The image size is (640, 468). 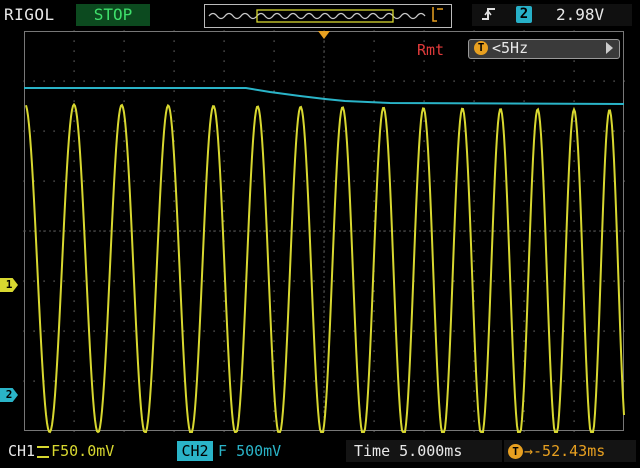 I want to click on trigger-offset-value: →-52.43ms, so click(x=565, y=451).